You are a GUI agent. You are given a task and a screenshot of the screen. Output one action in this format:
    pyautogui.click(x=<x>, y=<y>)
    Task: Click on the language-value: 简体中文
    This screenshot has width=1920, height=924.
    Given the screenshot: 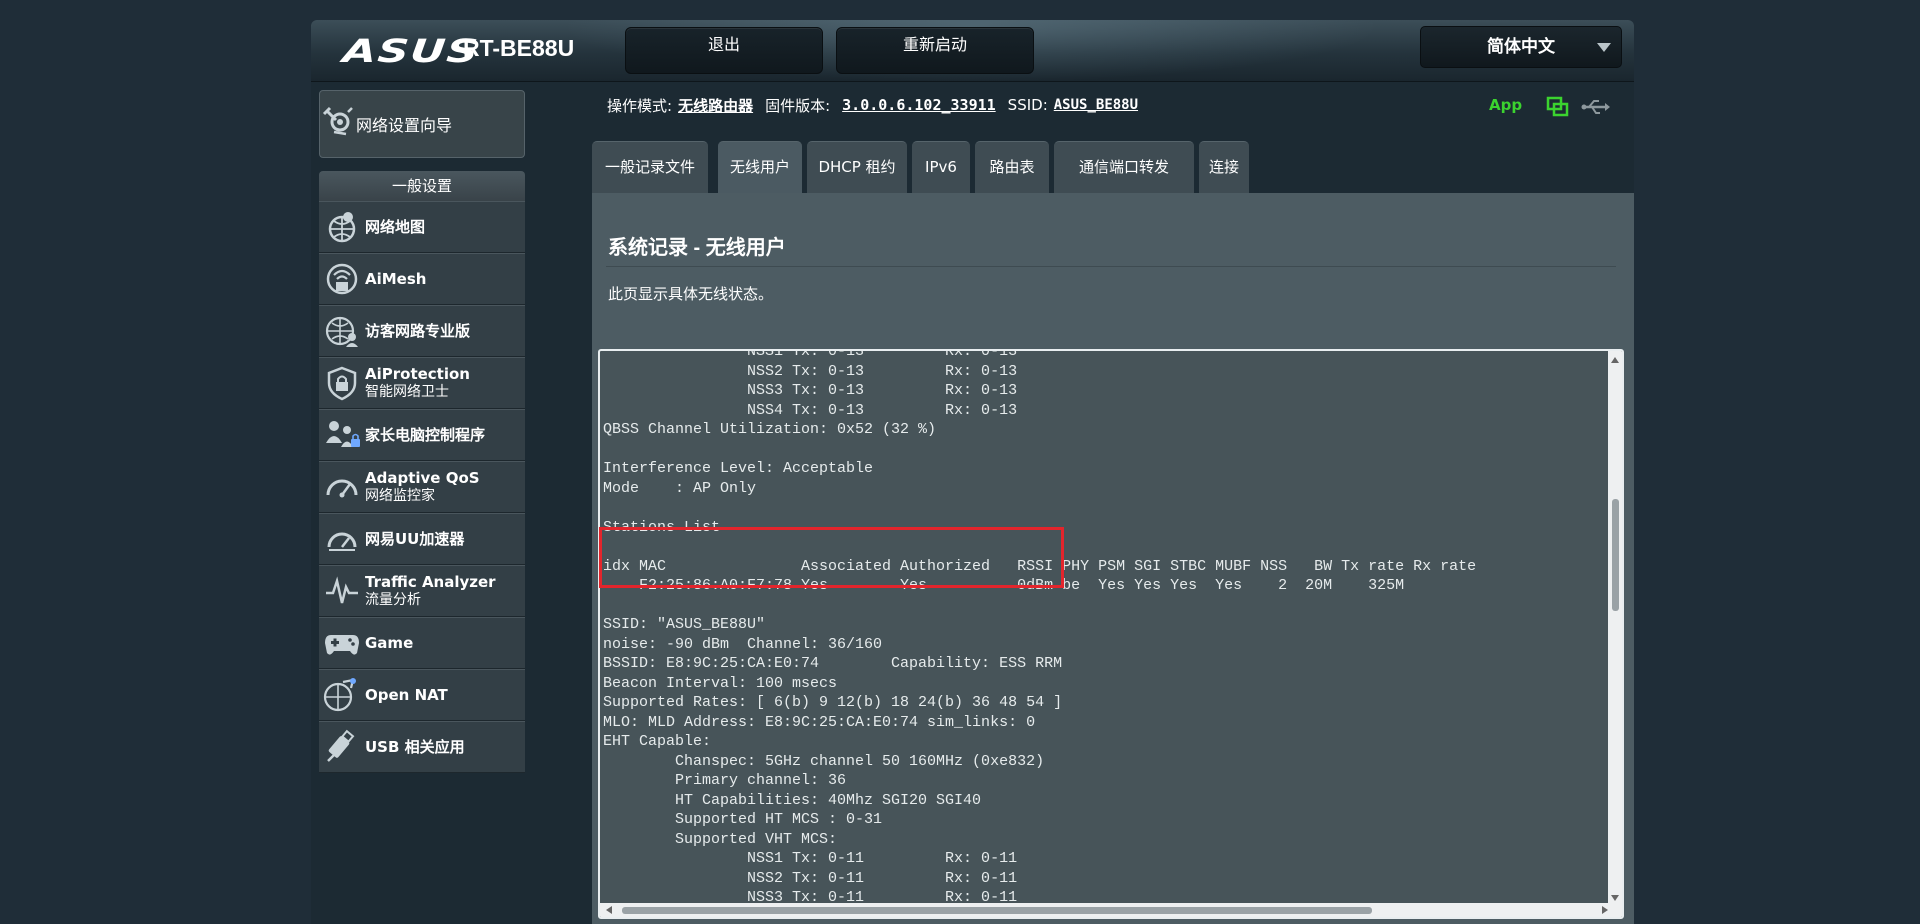 What is the action you would take?
    pyautogui.click(x=1521, y=47)
    